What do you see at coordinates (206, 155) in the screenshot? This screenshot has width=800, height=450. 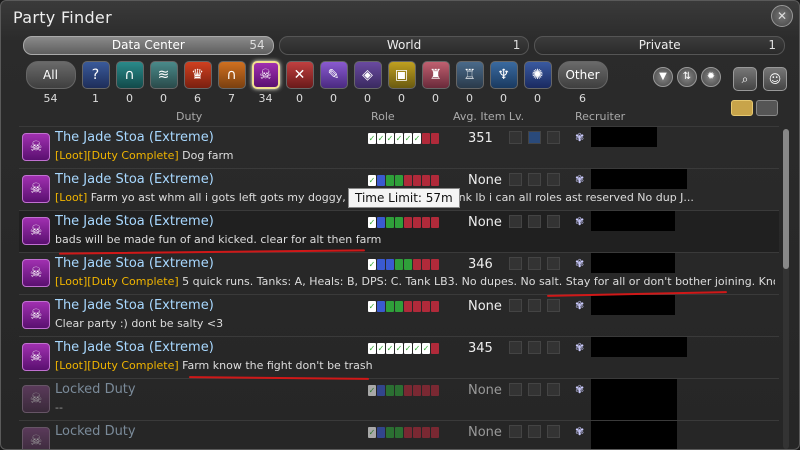 I see `comment-text: Dog farm` at bounding box center [206, 155].